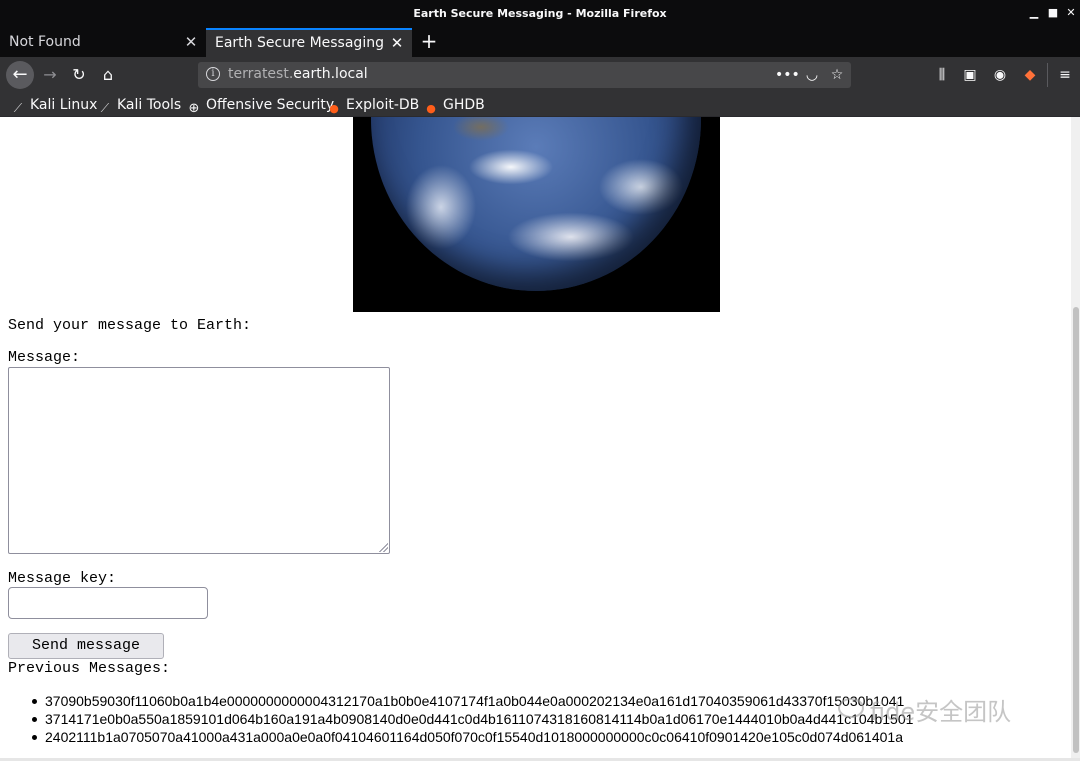  I want to click on exploitdb-icon: ●, so click(334, 108).